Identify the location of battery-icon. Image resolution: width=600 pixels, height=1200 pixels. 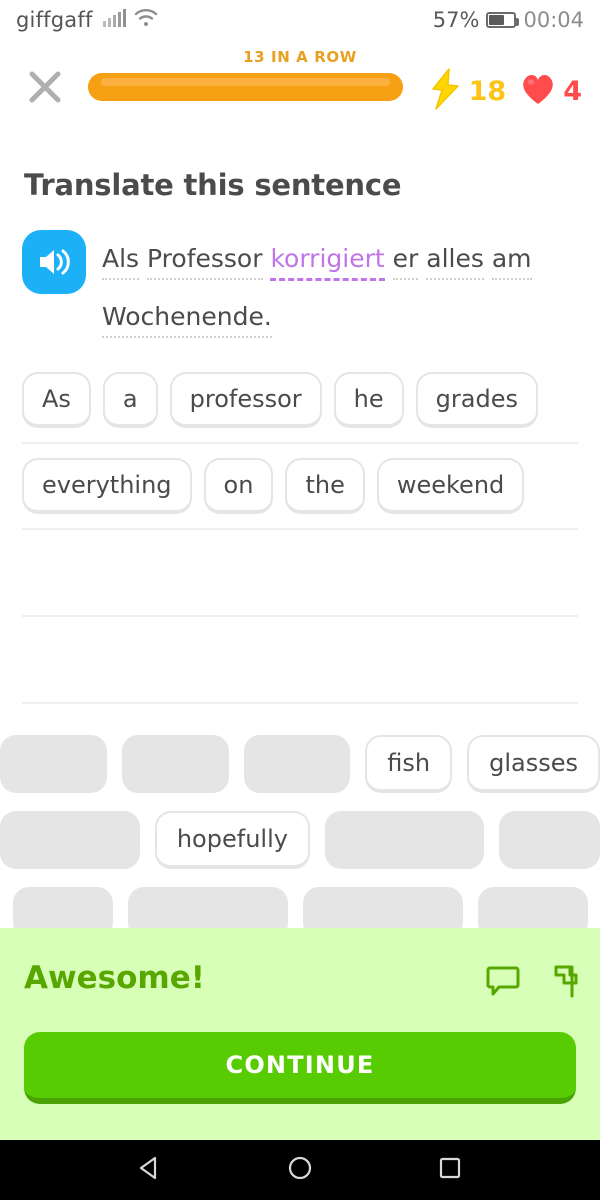
(503, 20).